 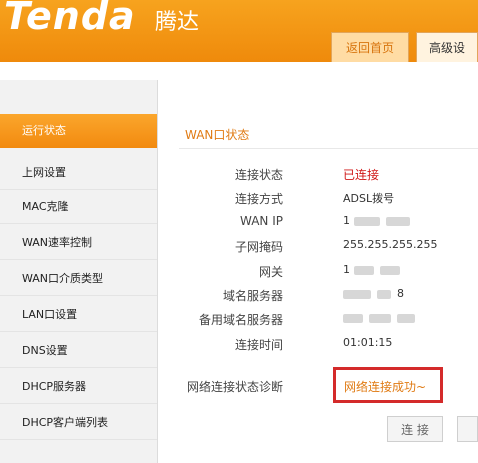 I want to click on value-connection-status: 已连接, so click(x=361, y=175).